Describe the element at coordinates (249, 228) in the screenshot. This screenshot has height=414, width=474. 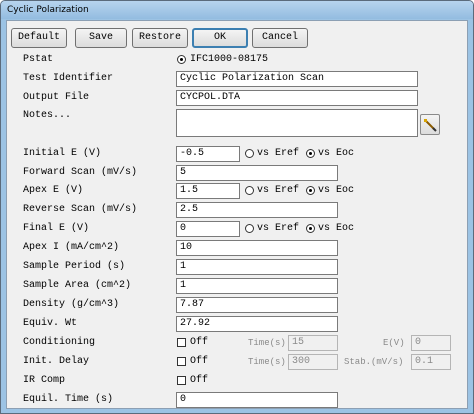
I see `final-e-vs-eref-radio` at that location.